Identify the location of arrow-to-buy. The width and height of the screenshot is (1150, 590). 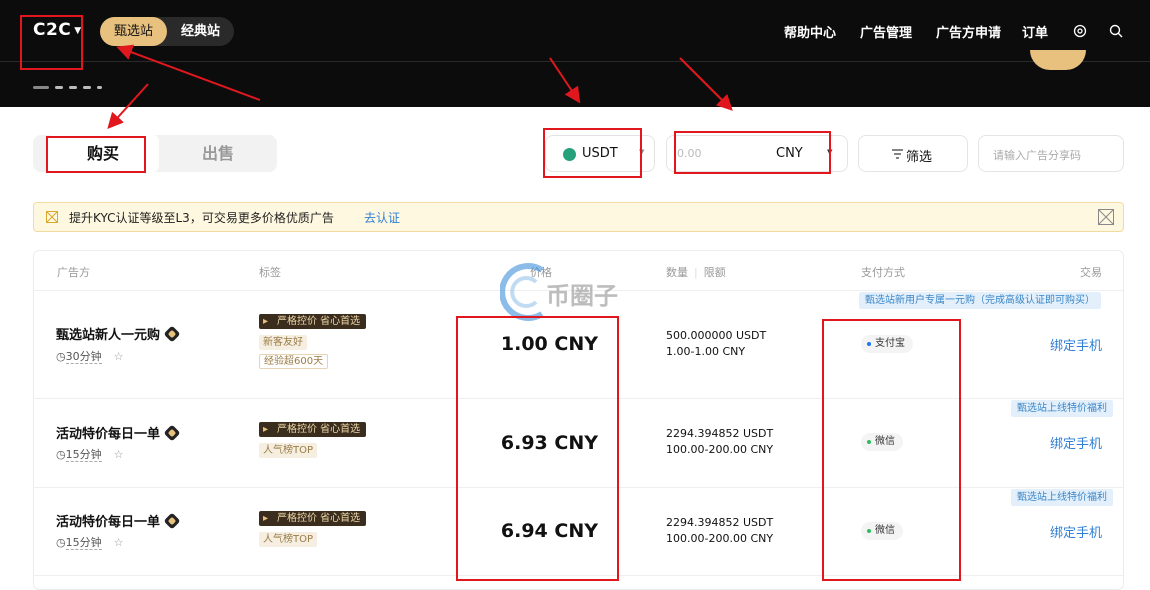
(128, 106).